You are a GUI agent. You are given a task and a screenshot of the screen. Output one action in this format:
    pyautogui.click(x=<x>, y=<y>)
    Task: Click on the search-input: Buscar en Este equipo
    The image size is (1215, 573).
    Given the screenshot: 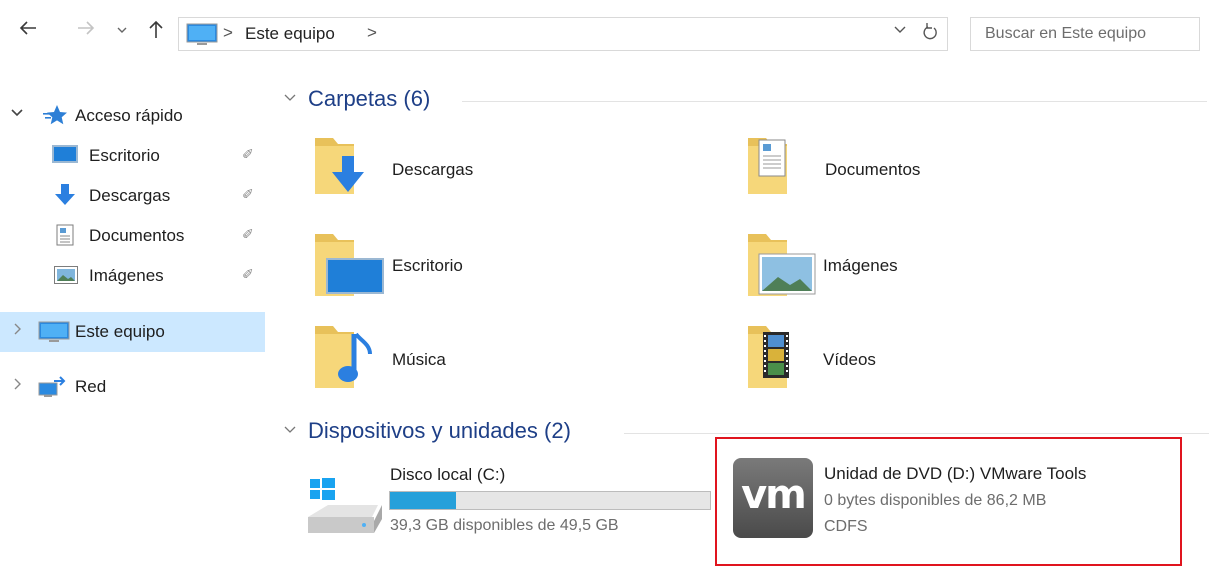 What is the action you would take?
    pyautogui.click(x=1085, y=34)
    